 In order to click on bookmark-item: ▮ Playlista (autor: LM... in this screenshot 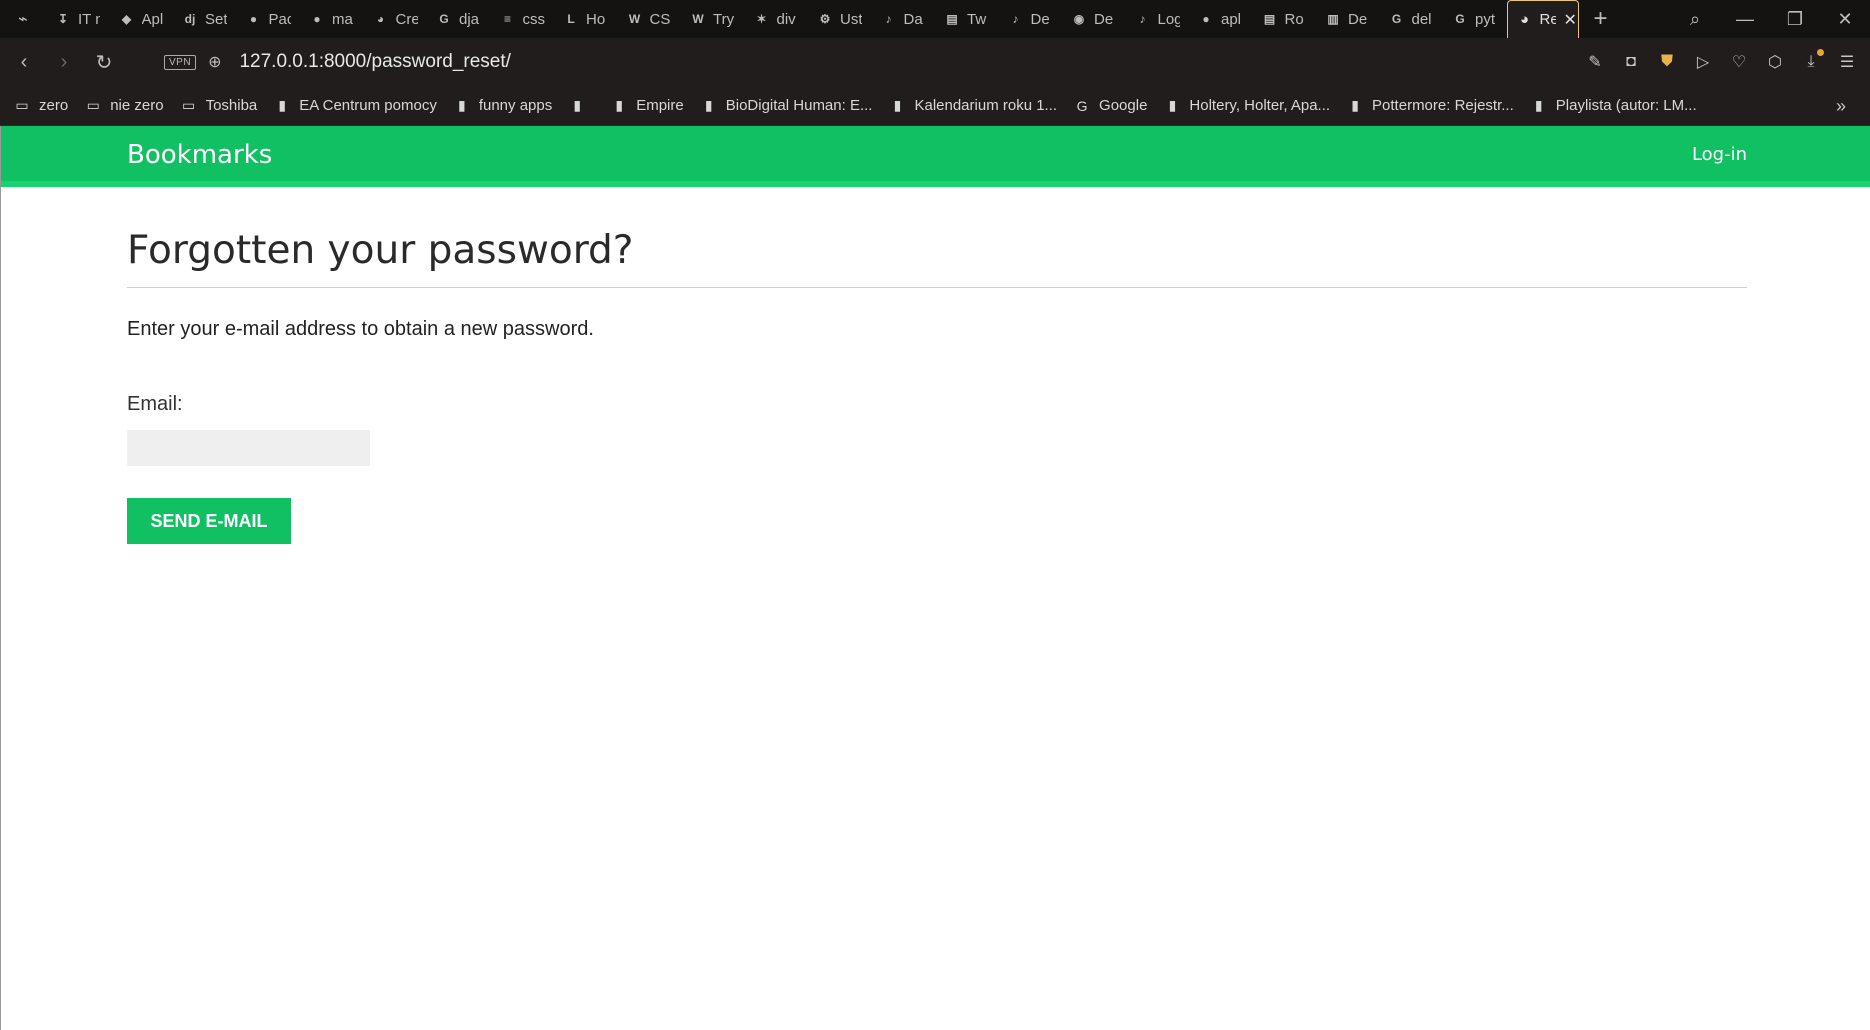, I will do `click(1614, 106)`.